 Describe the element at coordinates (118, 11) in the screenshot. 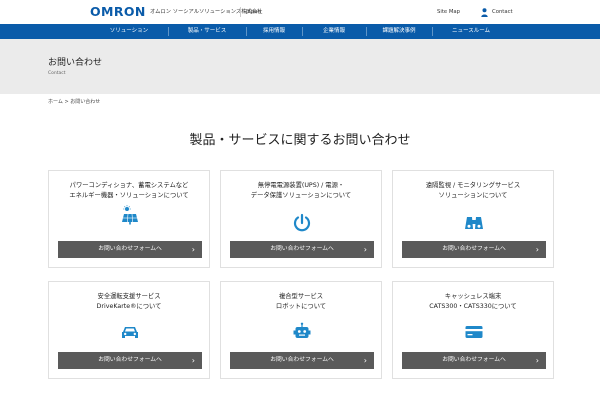

I see `omron-logo: OMRON` at that location.